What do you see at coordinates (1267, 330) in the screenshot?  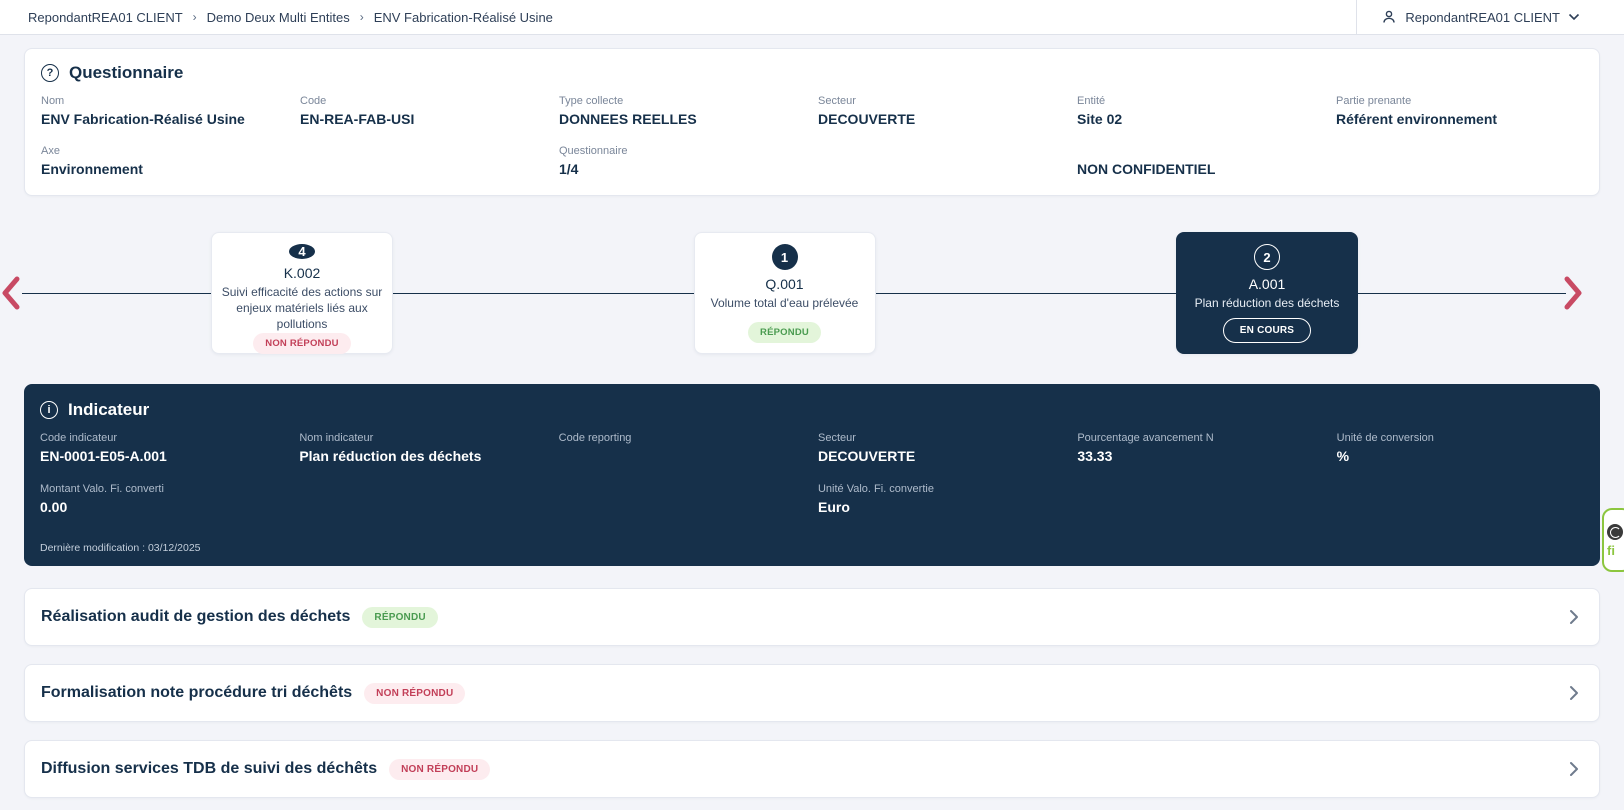 I see `status-badge: EN COURS` at bounding box center [1267, 330].